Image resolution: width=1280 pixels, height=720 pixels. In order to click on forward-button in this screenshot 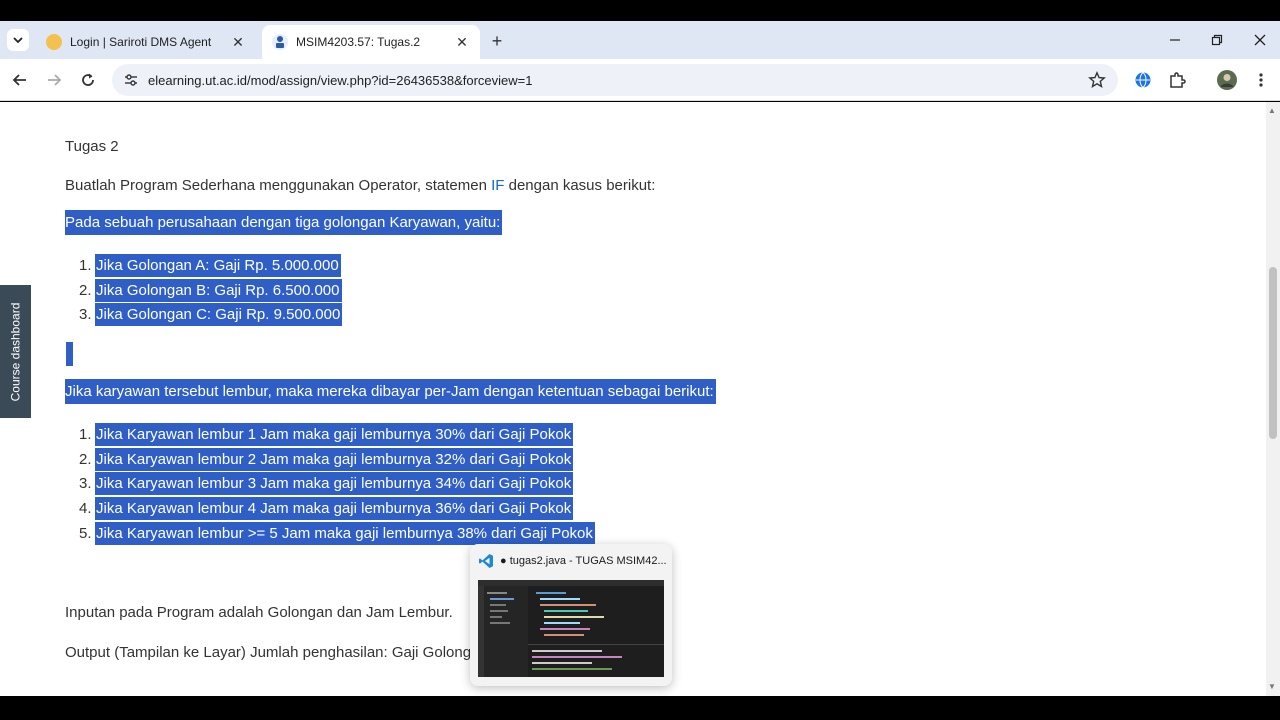, I will do `click(54, 80)`.